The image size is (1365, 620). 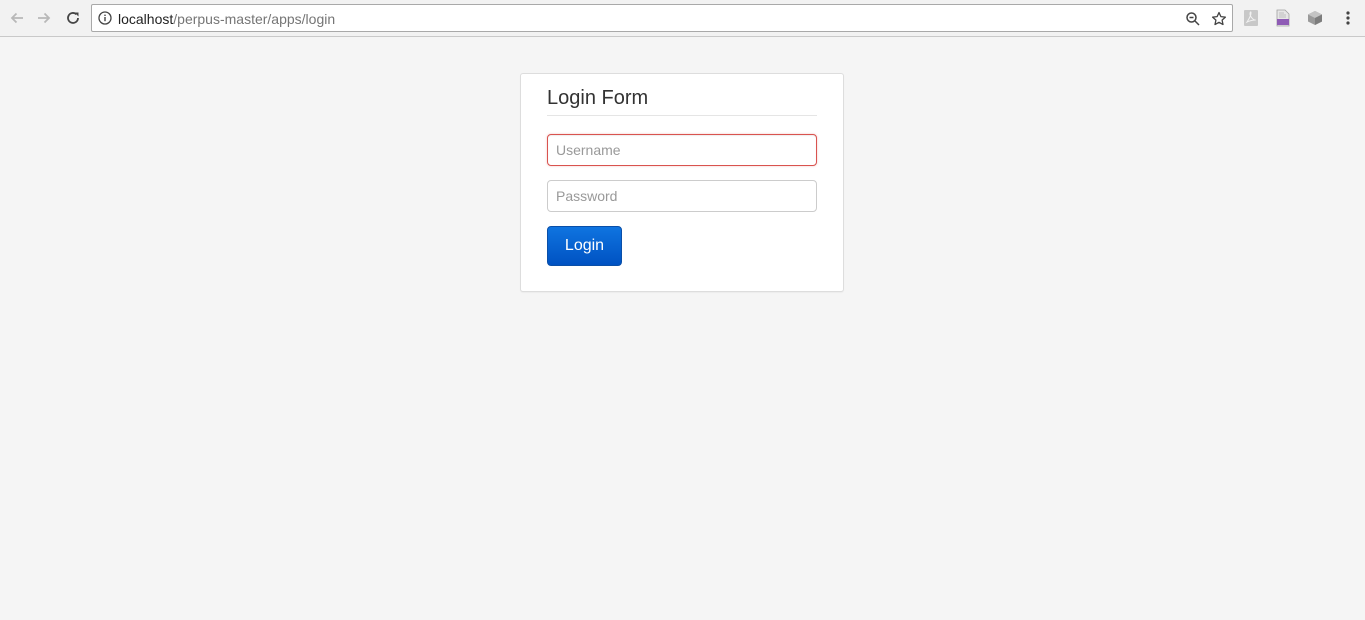 I want to click on browser-menu-button, so click(x=1348, y=18).